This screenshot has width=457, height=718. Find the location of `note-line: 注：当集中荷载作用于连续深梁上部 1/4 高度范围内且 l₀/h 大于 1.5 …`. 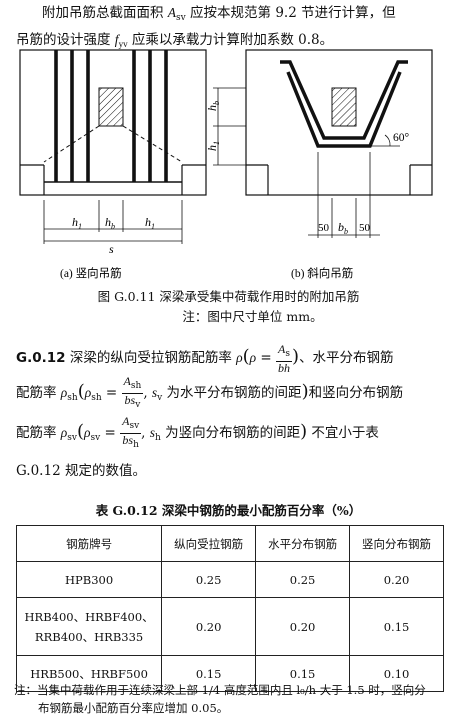

note-line: 注：当集中荷载作用于连续深梁上部 1/4 高度范围内且 l₀/h 大于 1.5 … is located at coordinates (220, 690).